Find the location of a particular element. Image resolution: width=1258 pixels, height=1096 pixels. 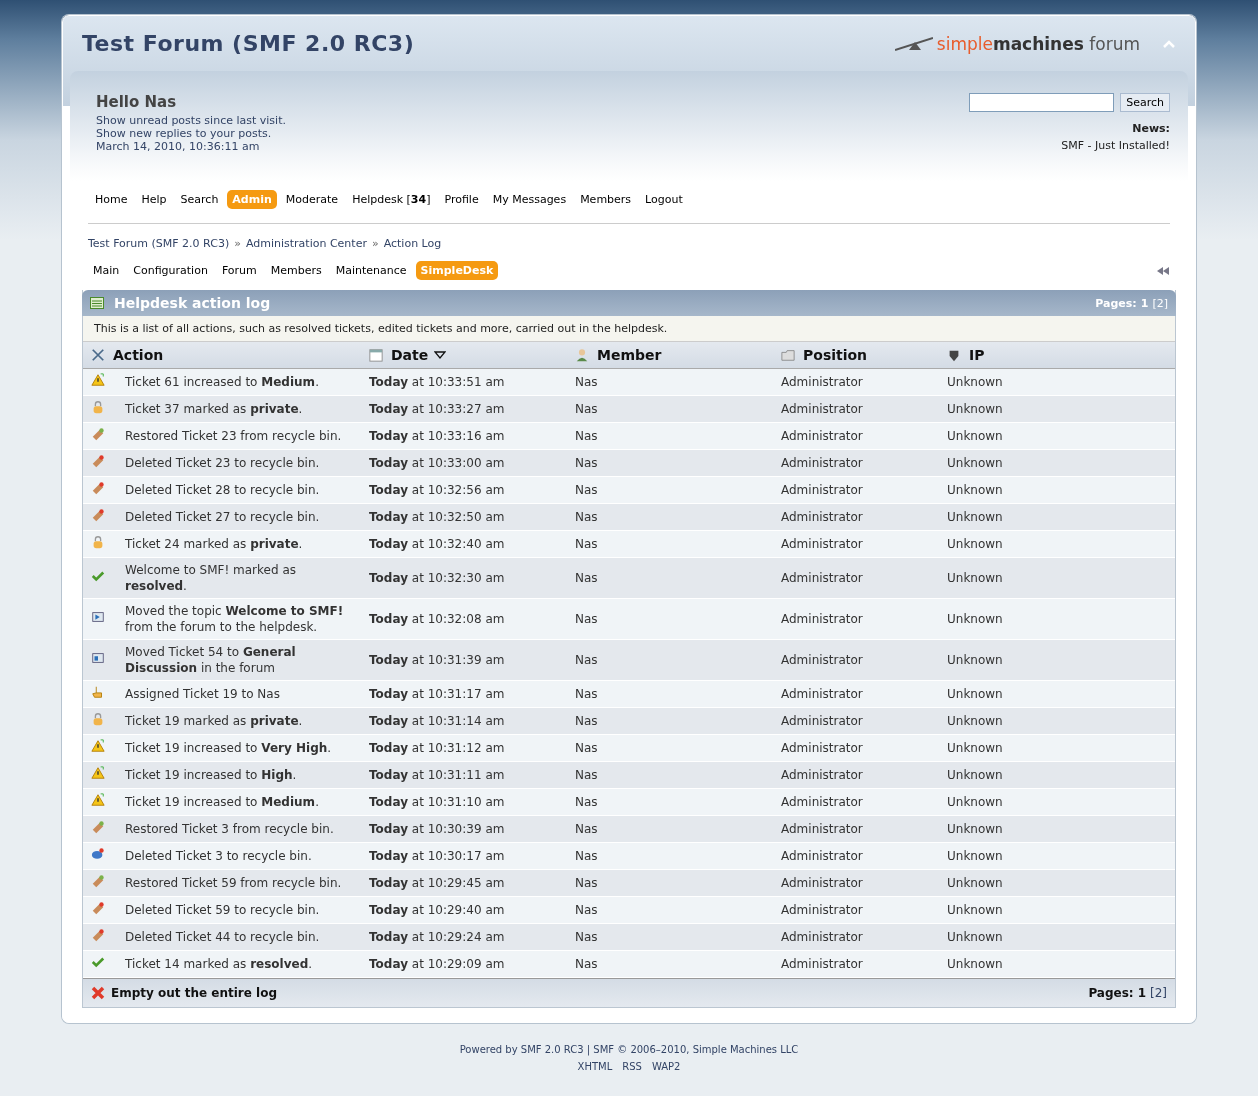

date-cell: Today at 10:32:30 am is located at coordinates (464, 578).